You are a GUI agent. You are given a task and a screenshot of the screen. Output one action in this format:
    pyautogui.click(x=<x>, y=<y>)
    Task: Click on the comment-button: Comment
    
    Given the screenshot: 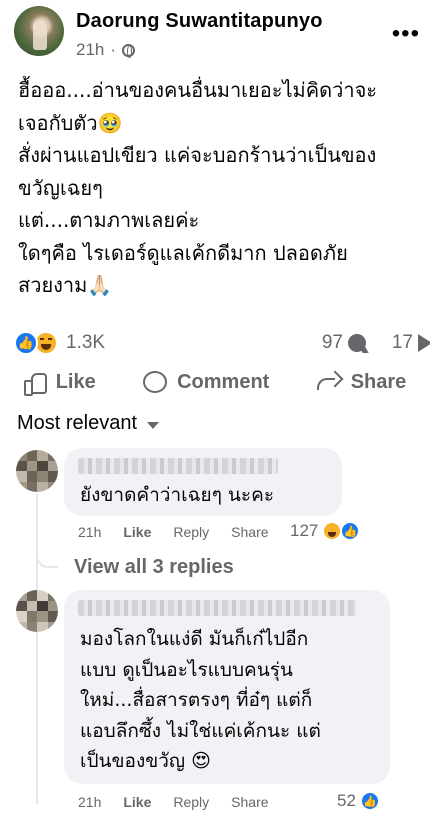 What is the action you would take?
    pyautogui.click(x=206, y=382)
    